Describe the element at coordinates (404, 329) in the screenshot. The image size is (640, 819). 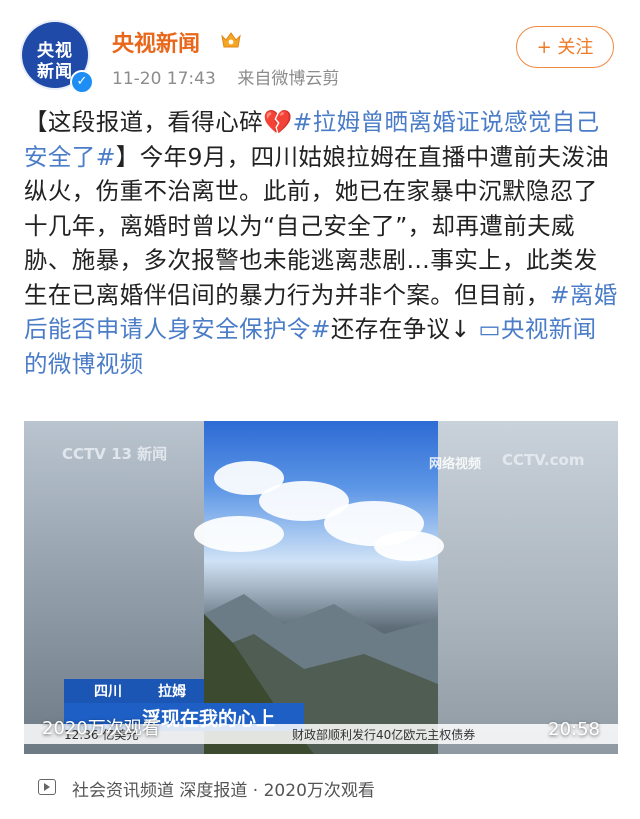
I see `text-body-2: 还存在争议↓` at that location.